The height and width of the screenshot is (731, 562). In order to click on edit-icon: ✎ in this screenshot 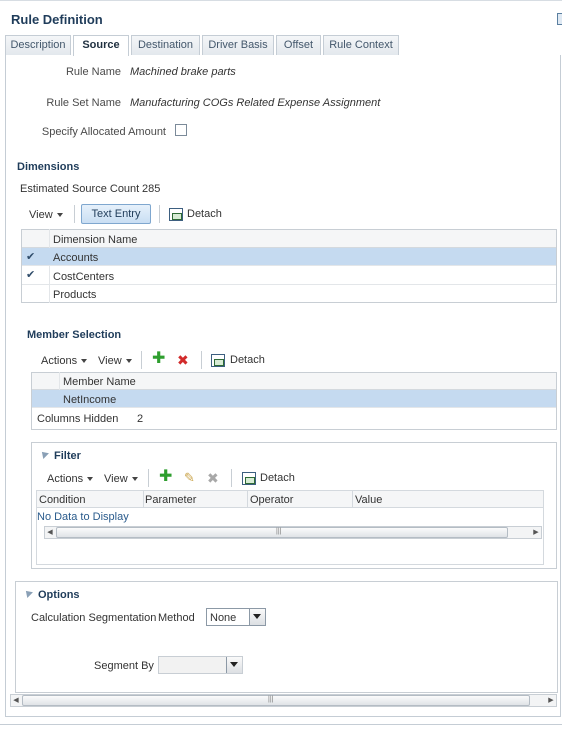, I will do `click(189, 478)`.